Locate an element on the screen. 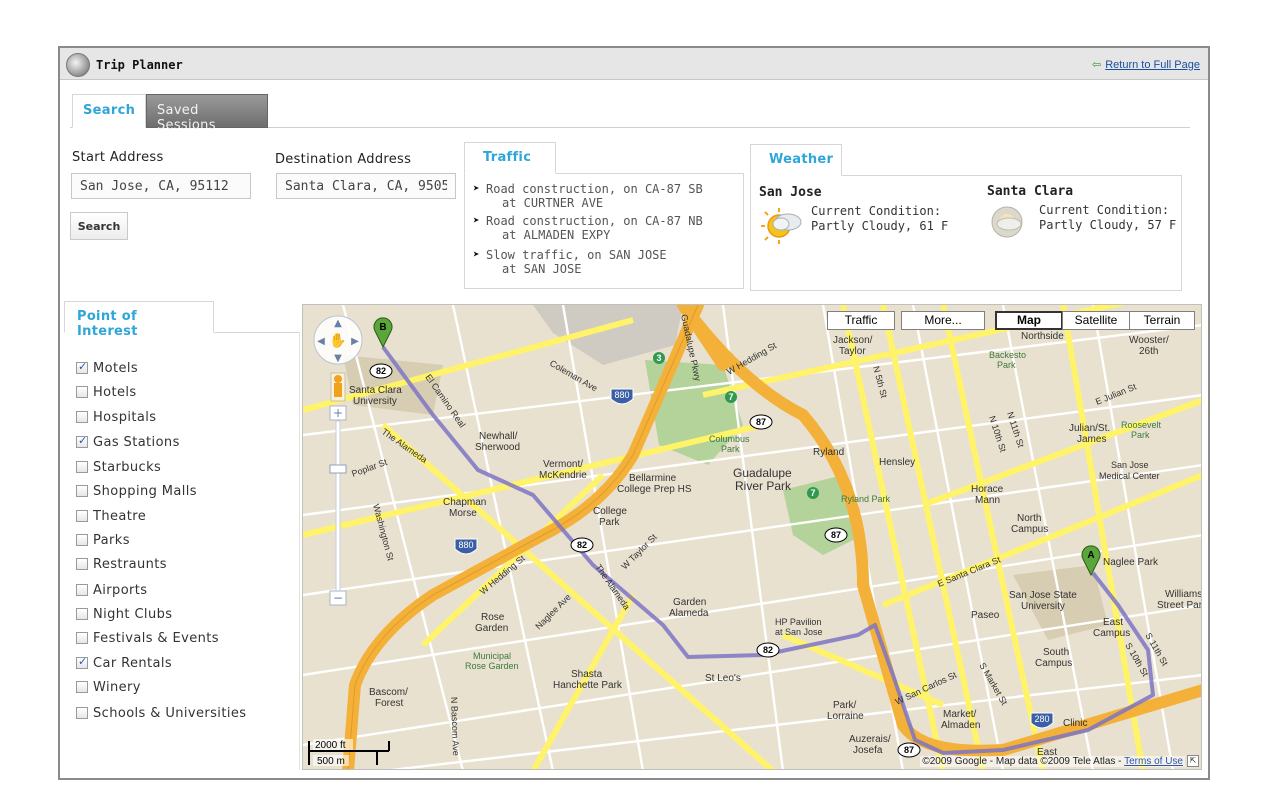 The image size is (1280, 800). svg-text: 280 is located at coordinates (1041, 719).